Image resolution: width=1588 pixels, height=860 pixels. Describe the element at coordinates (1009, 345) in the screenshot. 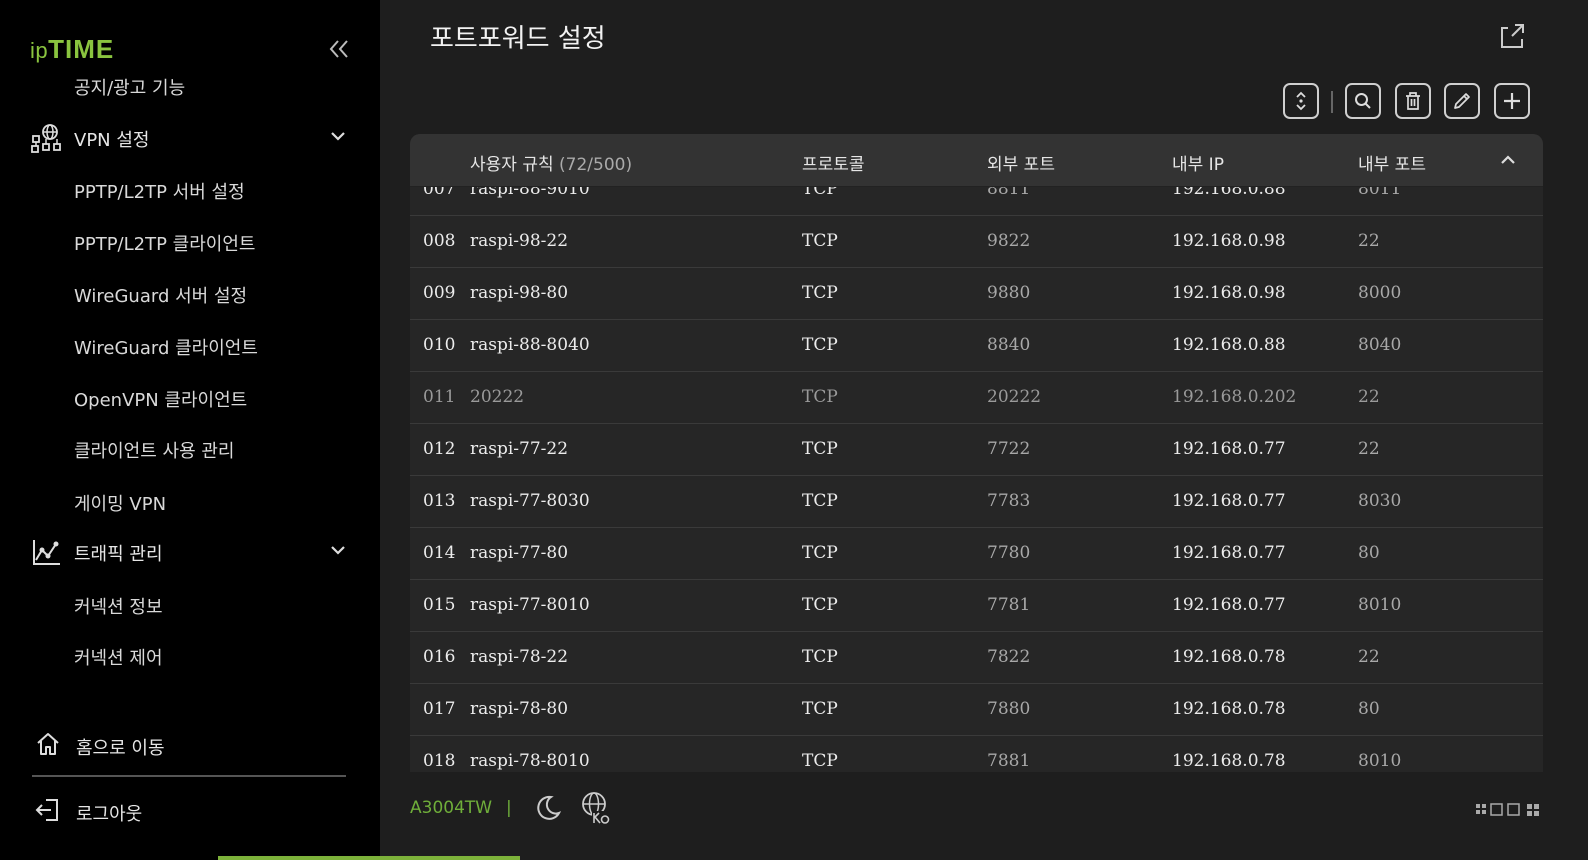

I see `cell-ext: 8840` at that location.